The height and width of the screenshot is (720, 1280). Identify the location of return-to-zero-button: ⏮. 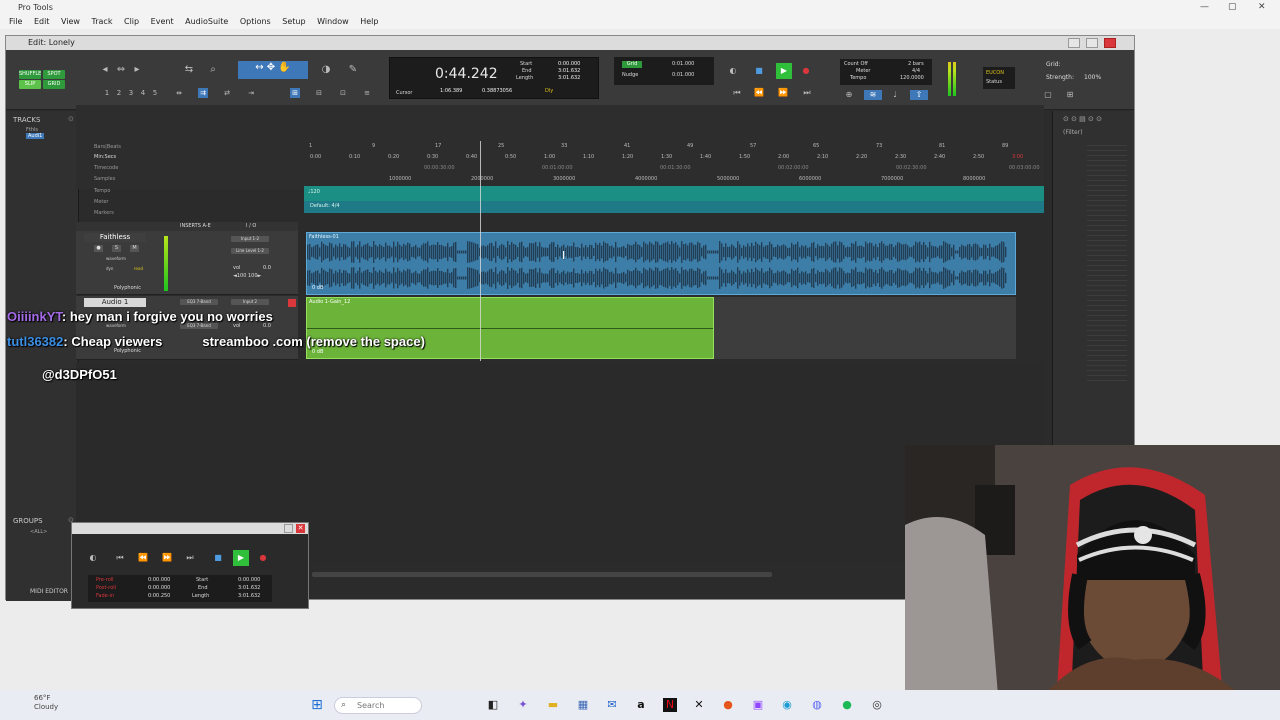
(737, 93).